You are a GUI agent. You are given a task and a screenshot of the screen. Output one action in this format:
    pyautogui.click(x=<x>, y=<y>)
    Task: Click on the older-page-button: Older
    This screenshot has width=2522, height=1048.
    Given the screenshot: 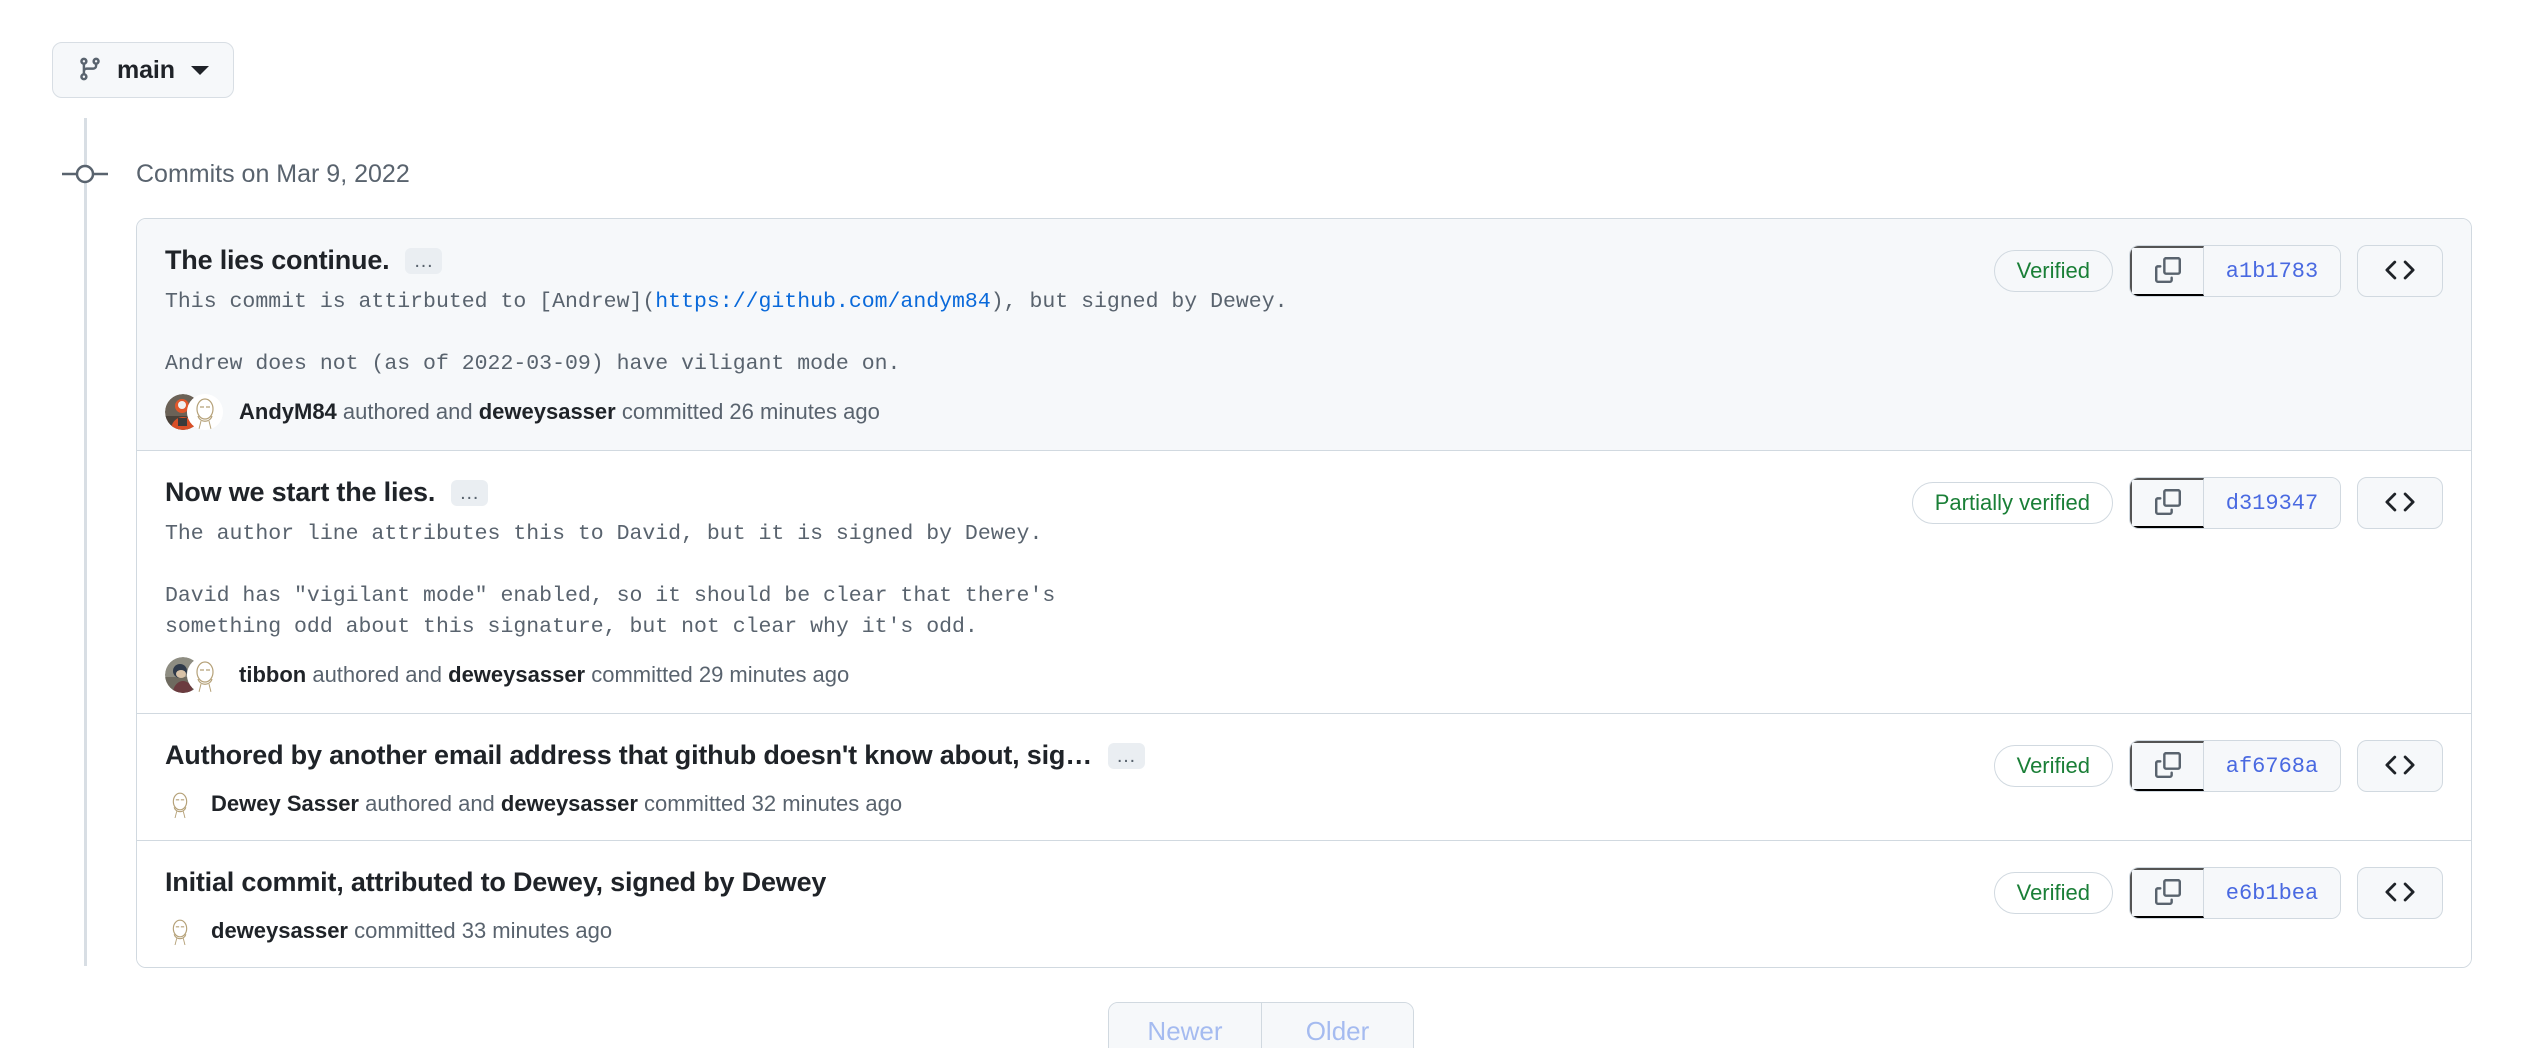 What is the action you would take?
    pyautogui.click(x=1337, y=1025)
    